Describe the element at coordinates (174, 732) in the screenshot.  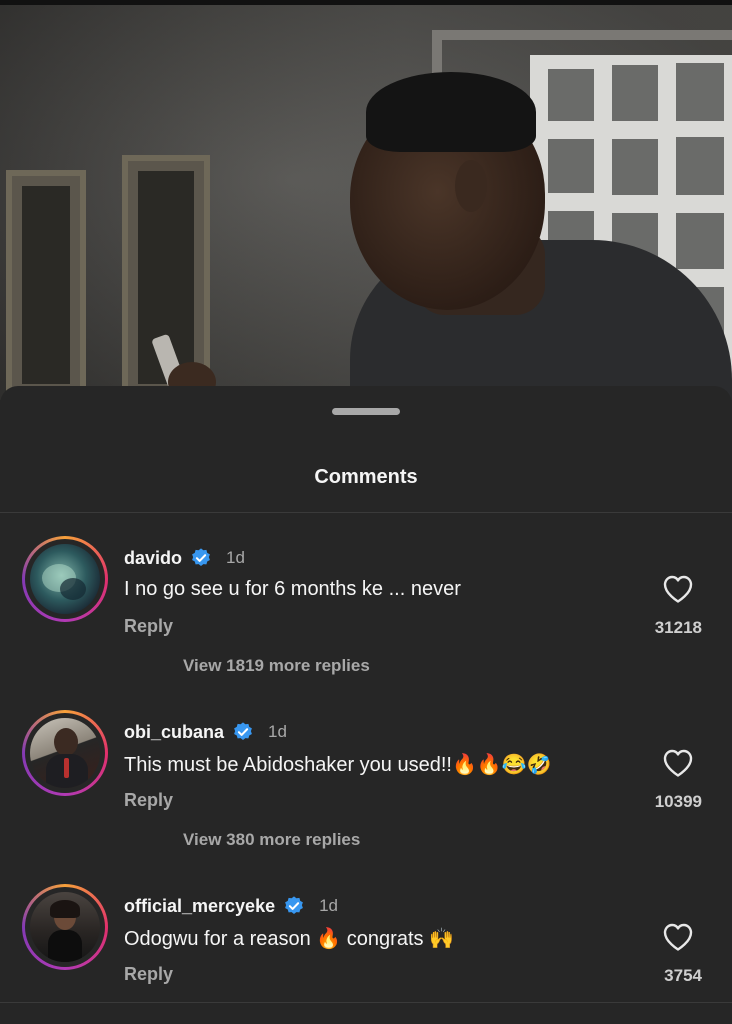
I see `comment-username: obi_cubana` at that location.